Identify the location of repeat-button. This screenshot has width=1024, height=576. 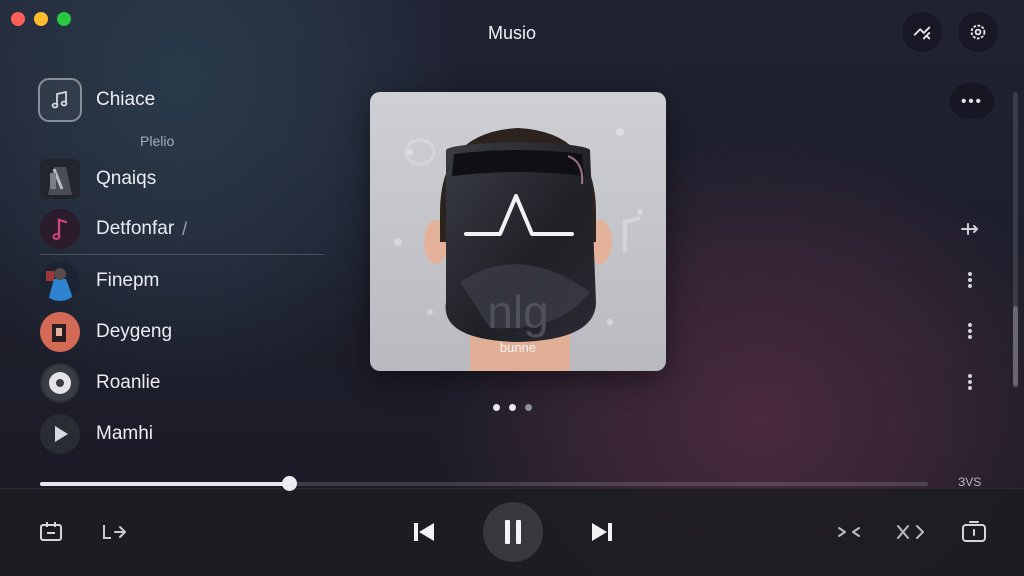
(910, 532).